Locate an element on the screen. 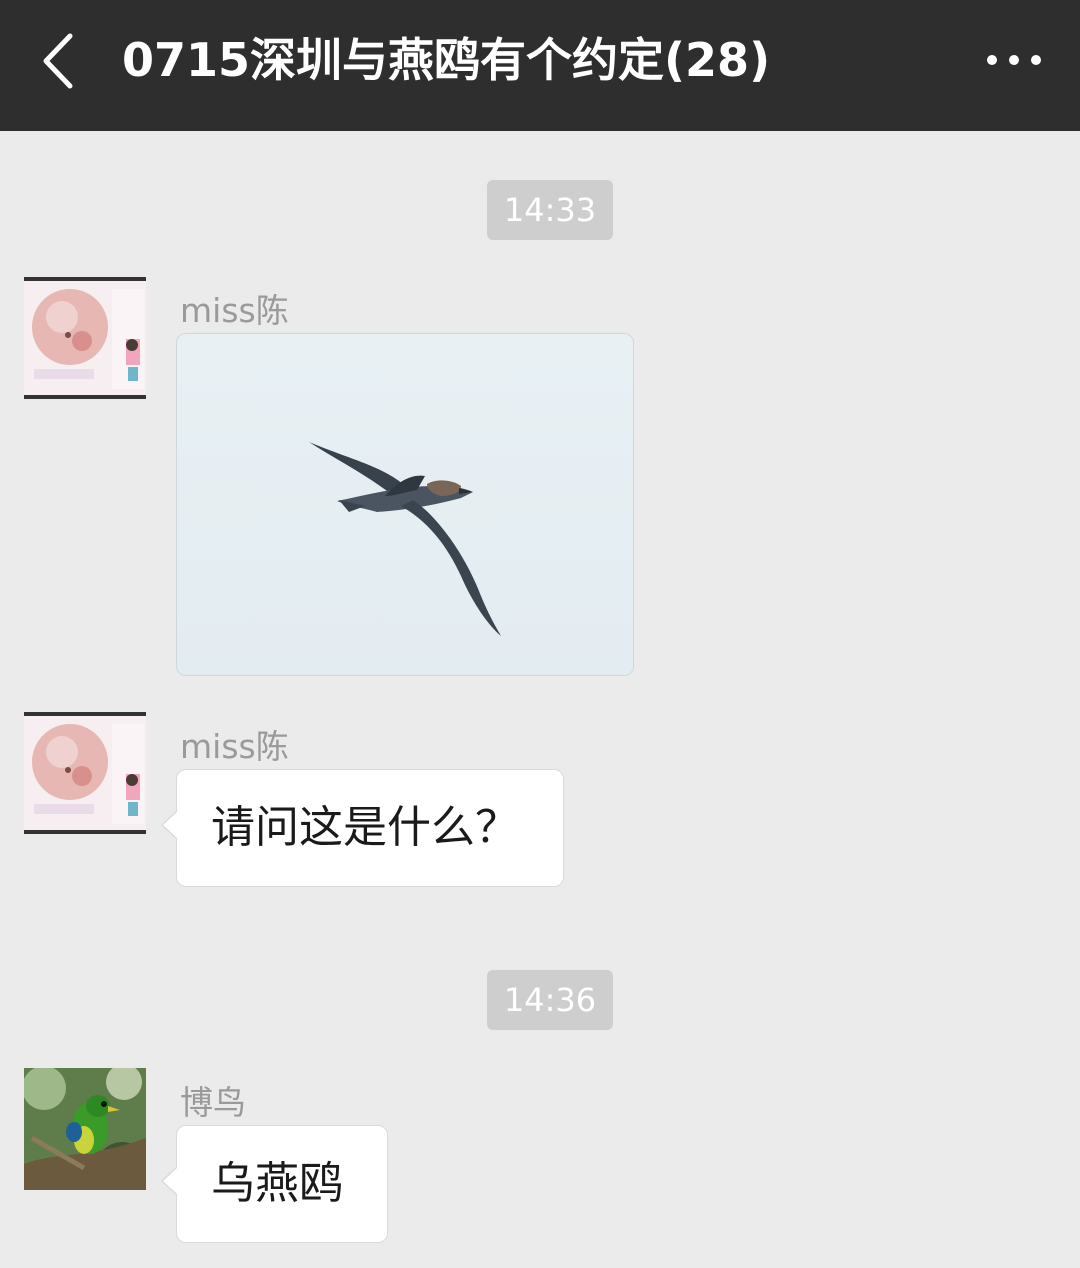 The height and width of the screenshot is (1268, 1080). ellipsis-icon is located at coordinates (1014, 60).